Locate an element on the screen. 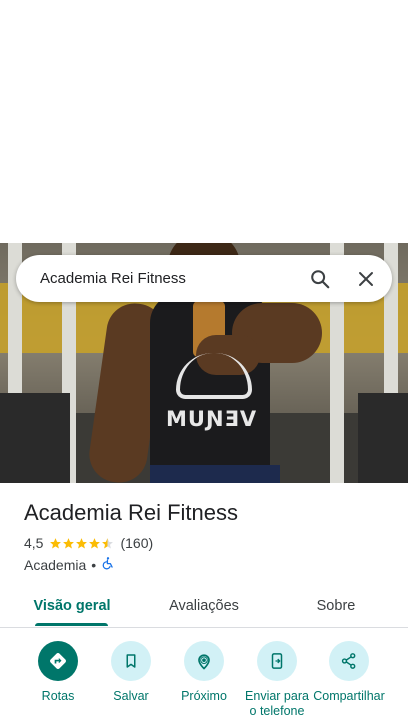  send-to-phone-label: Enviar para o telefone is located at coordinates (277, 703).